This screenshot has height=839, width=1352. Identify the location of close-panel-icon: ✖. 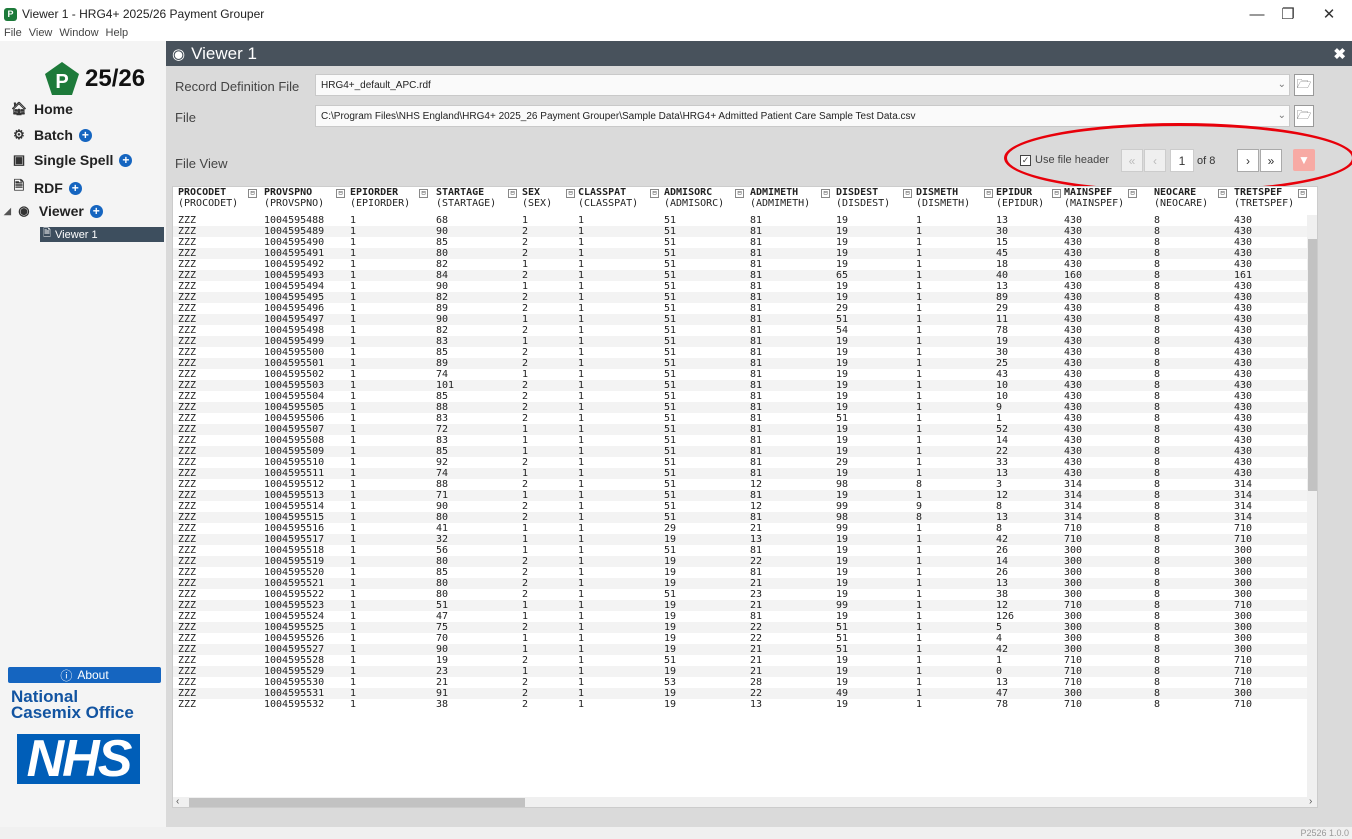
(1339, 54).